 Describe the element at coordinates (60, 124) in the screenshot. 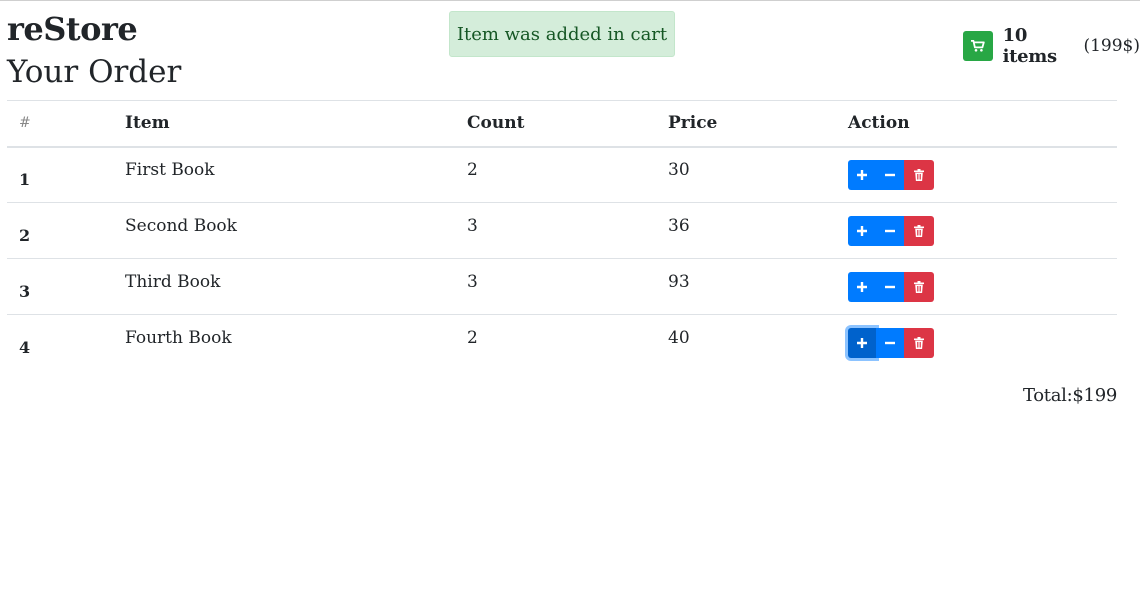

I see `column-header-number: #` at that location.